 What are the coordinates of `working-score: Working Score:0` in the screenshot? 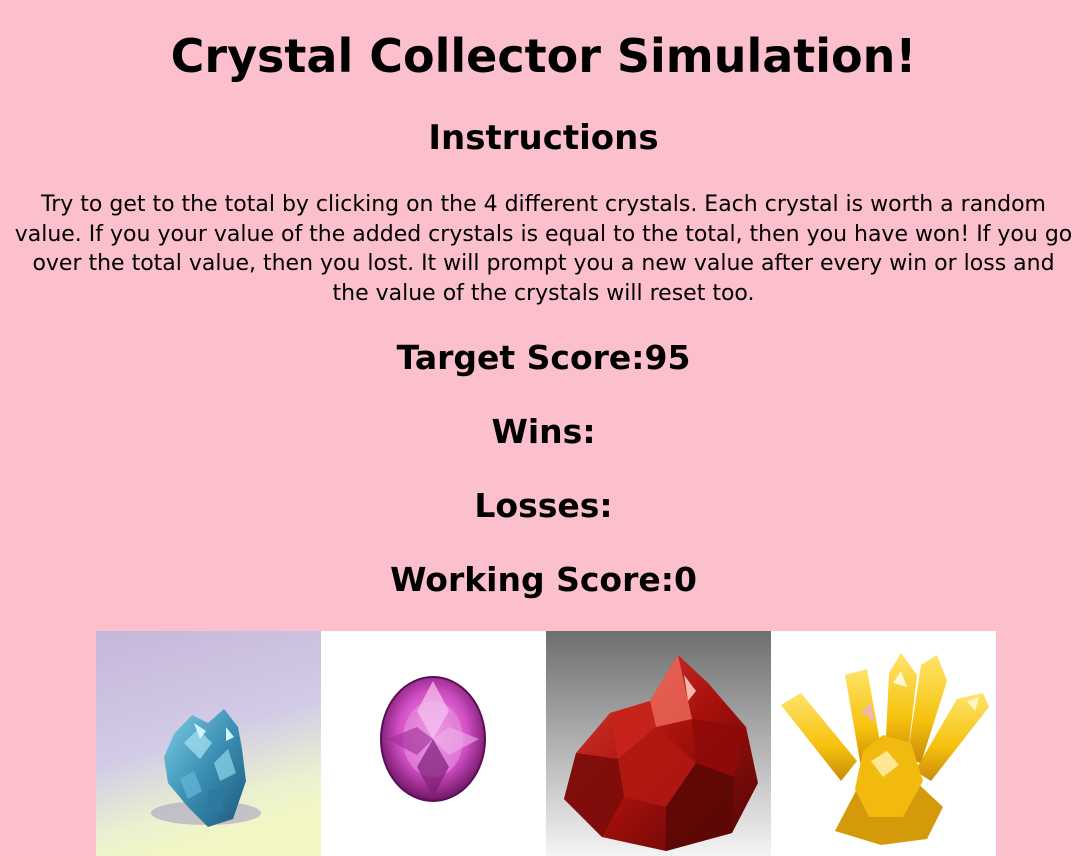 It's located at (543, 580).